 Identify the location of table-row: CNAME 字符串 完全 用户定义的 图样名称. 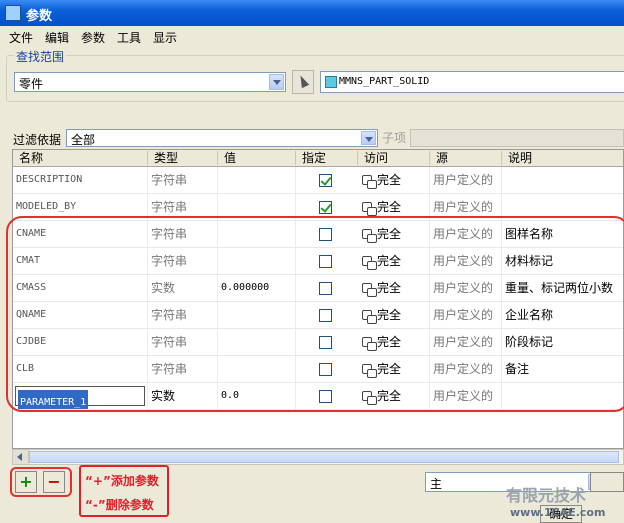
(318, 234).